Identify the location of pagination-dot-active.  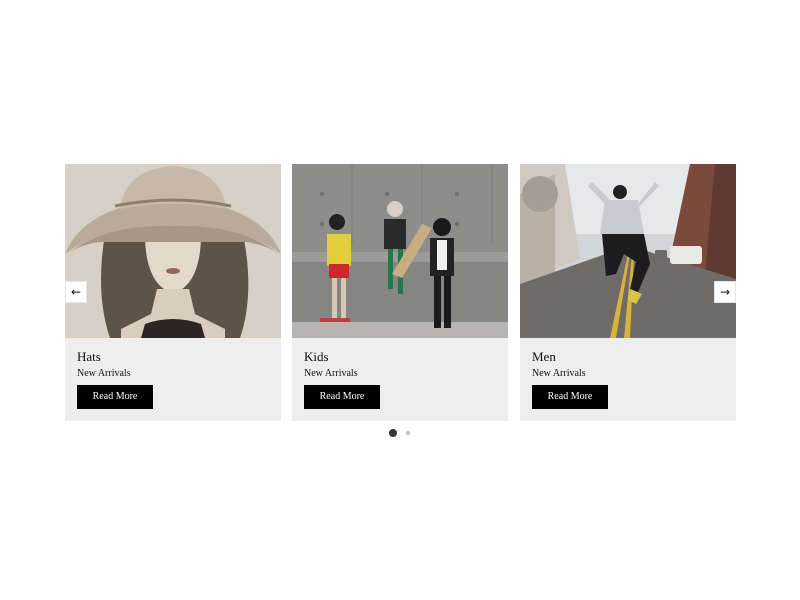
(393, 433).